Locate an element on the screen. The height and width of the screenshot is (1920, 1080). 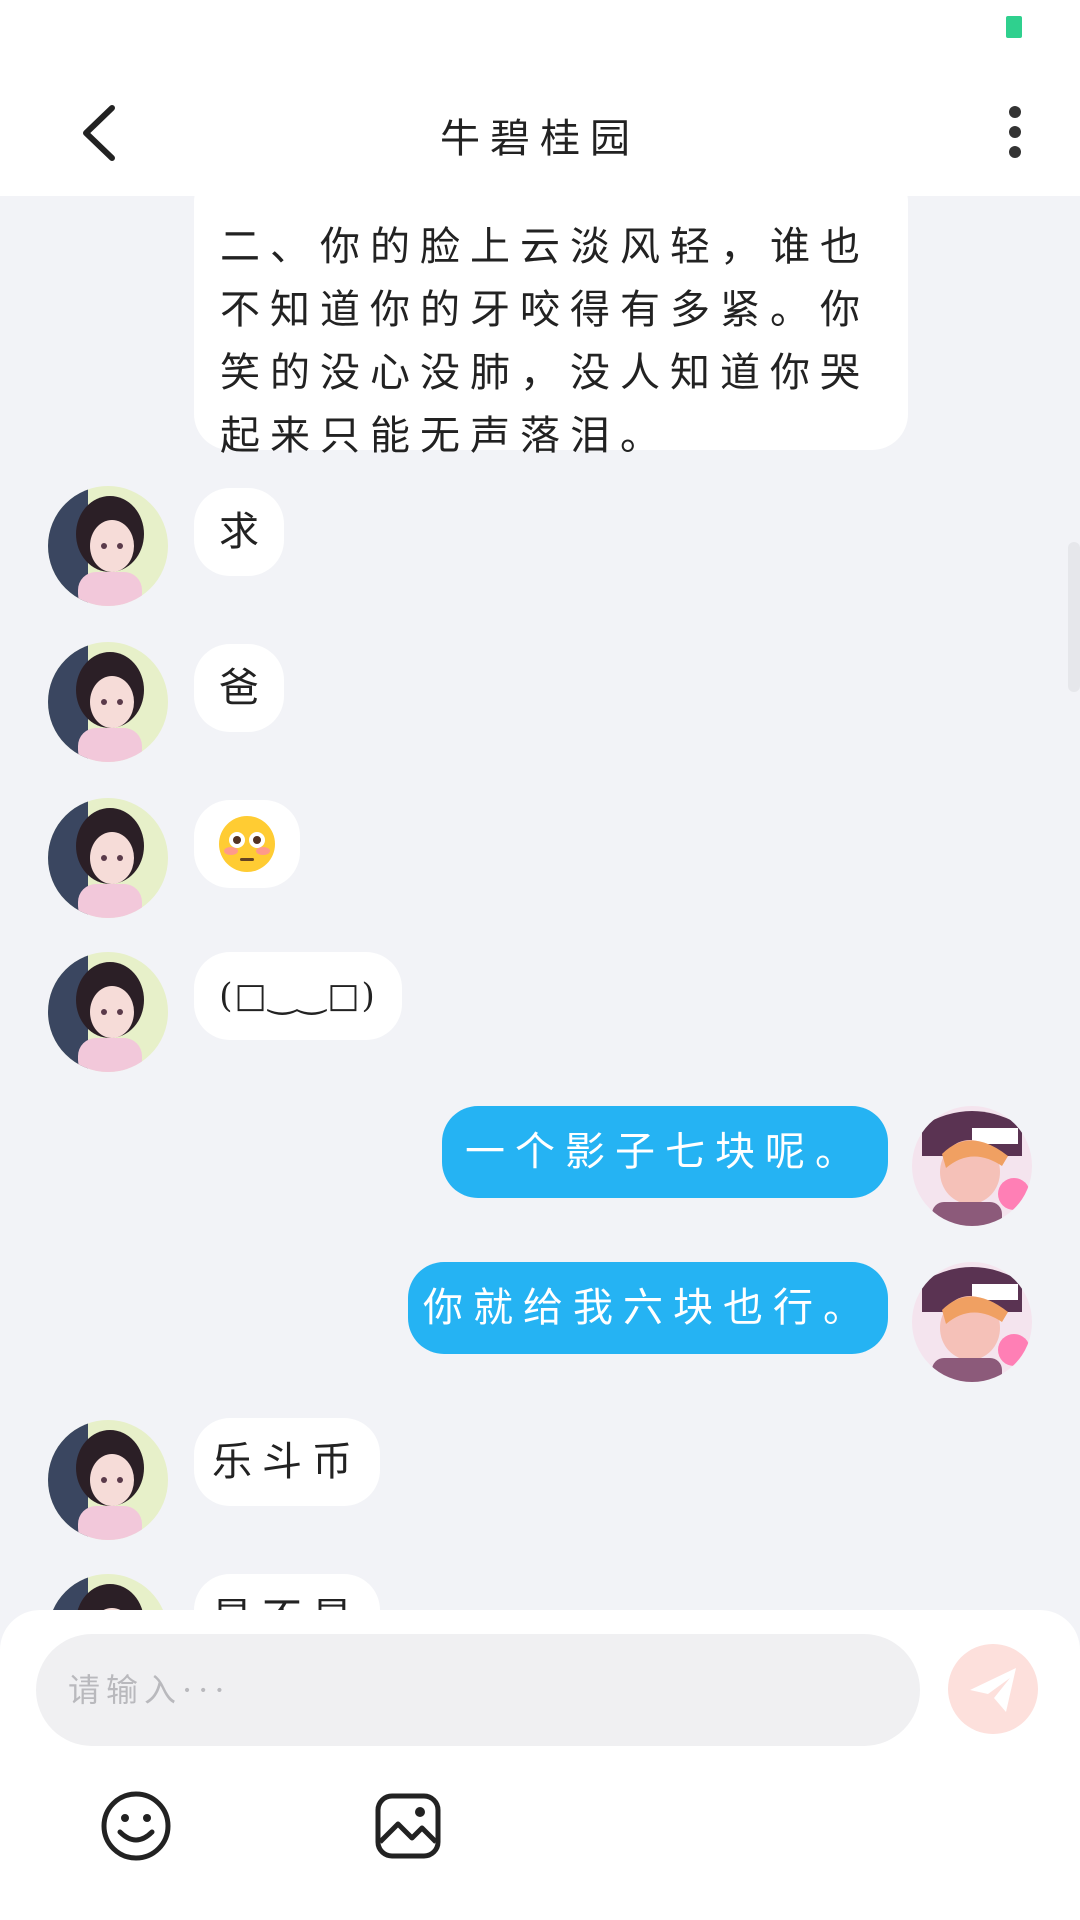
more-button is located at coordinates (1015, 133).